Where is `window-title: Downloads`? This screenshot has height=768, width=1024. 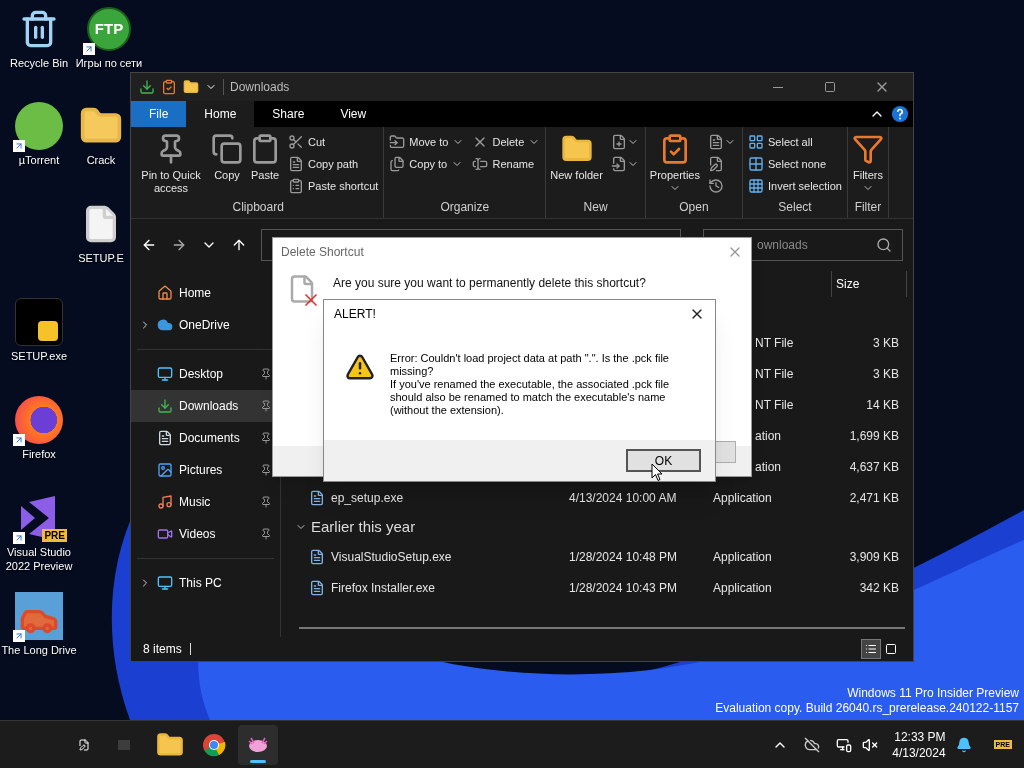 window-title: Downloads is located at coordinates (260, 87).